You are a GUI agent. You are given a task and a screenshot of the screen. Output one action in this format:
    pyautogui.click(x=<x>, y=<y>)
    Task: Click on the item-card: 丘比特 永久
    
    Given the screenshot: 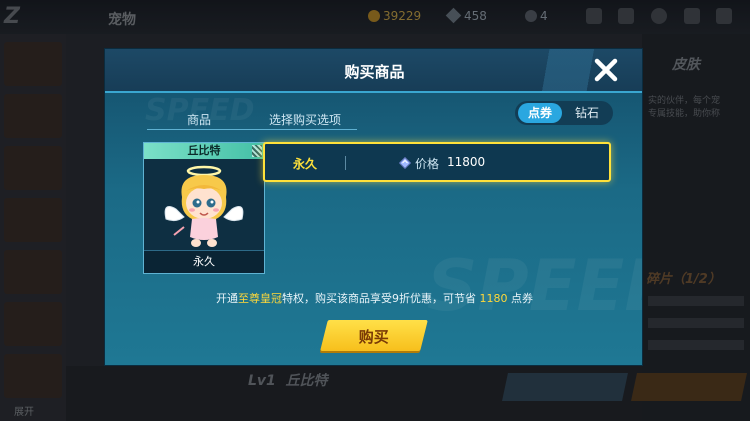 What is the action you would take?
    pyautogui.click(x=204, y=208)
    